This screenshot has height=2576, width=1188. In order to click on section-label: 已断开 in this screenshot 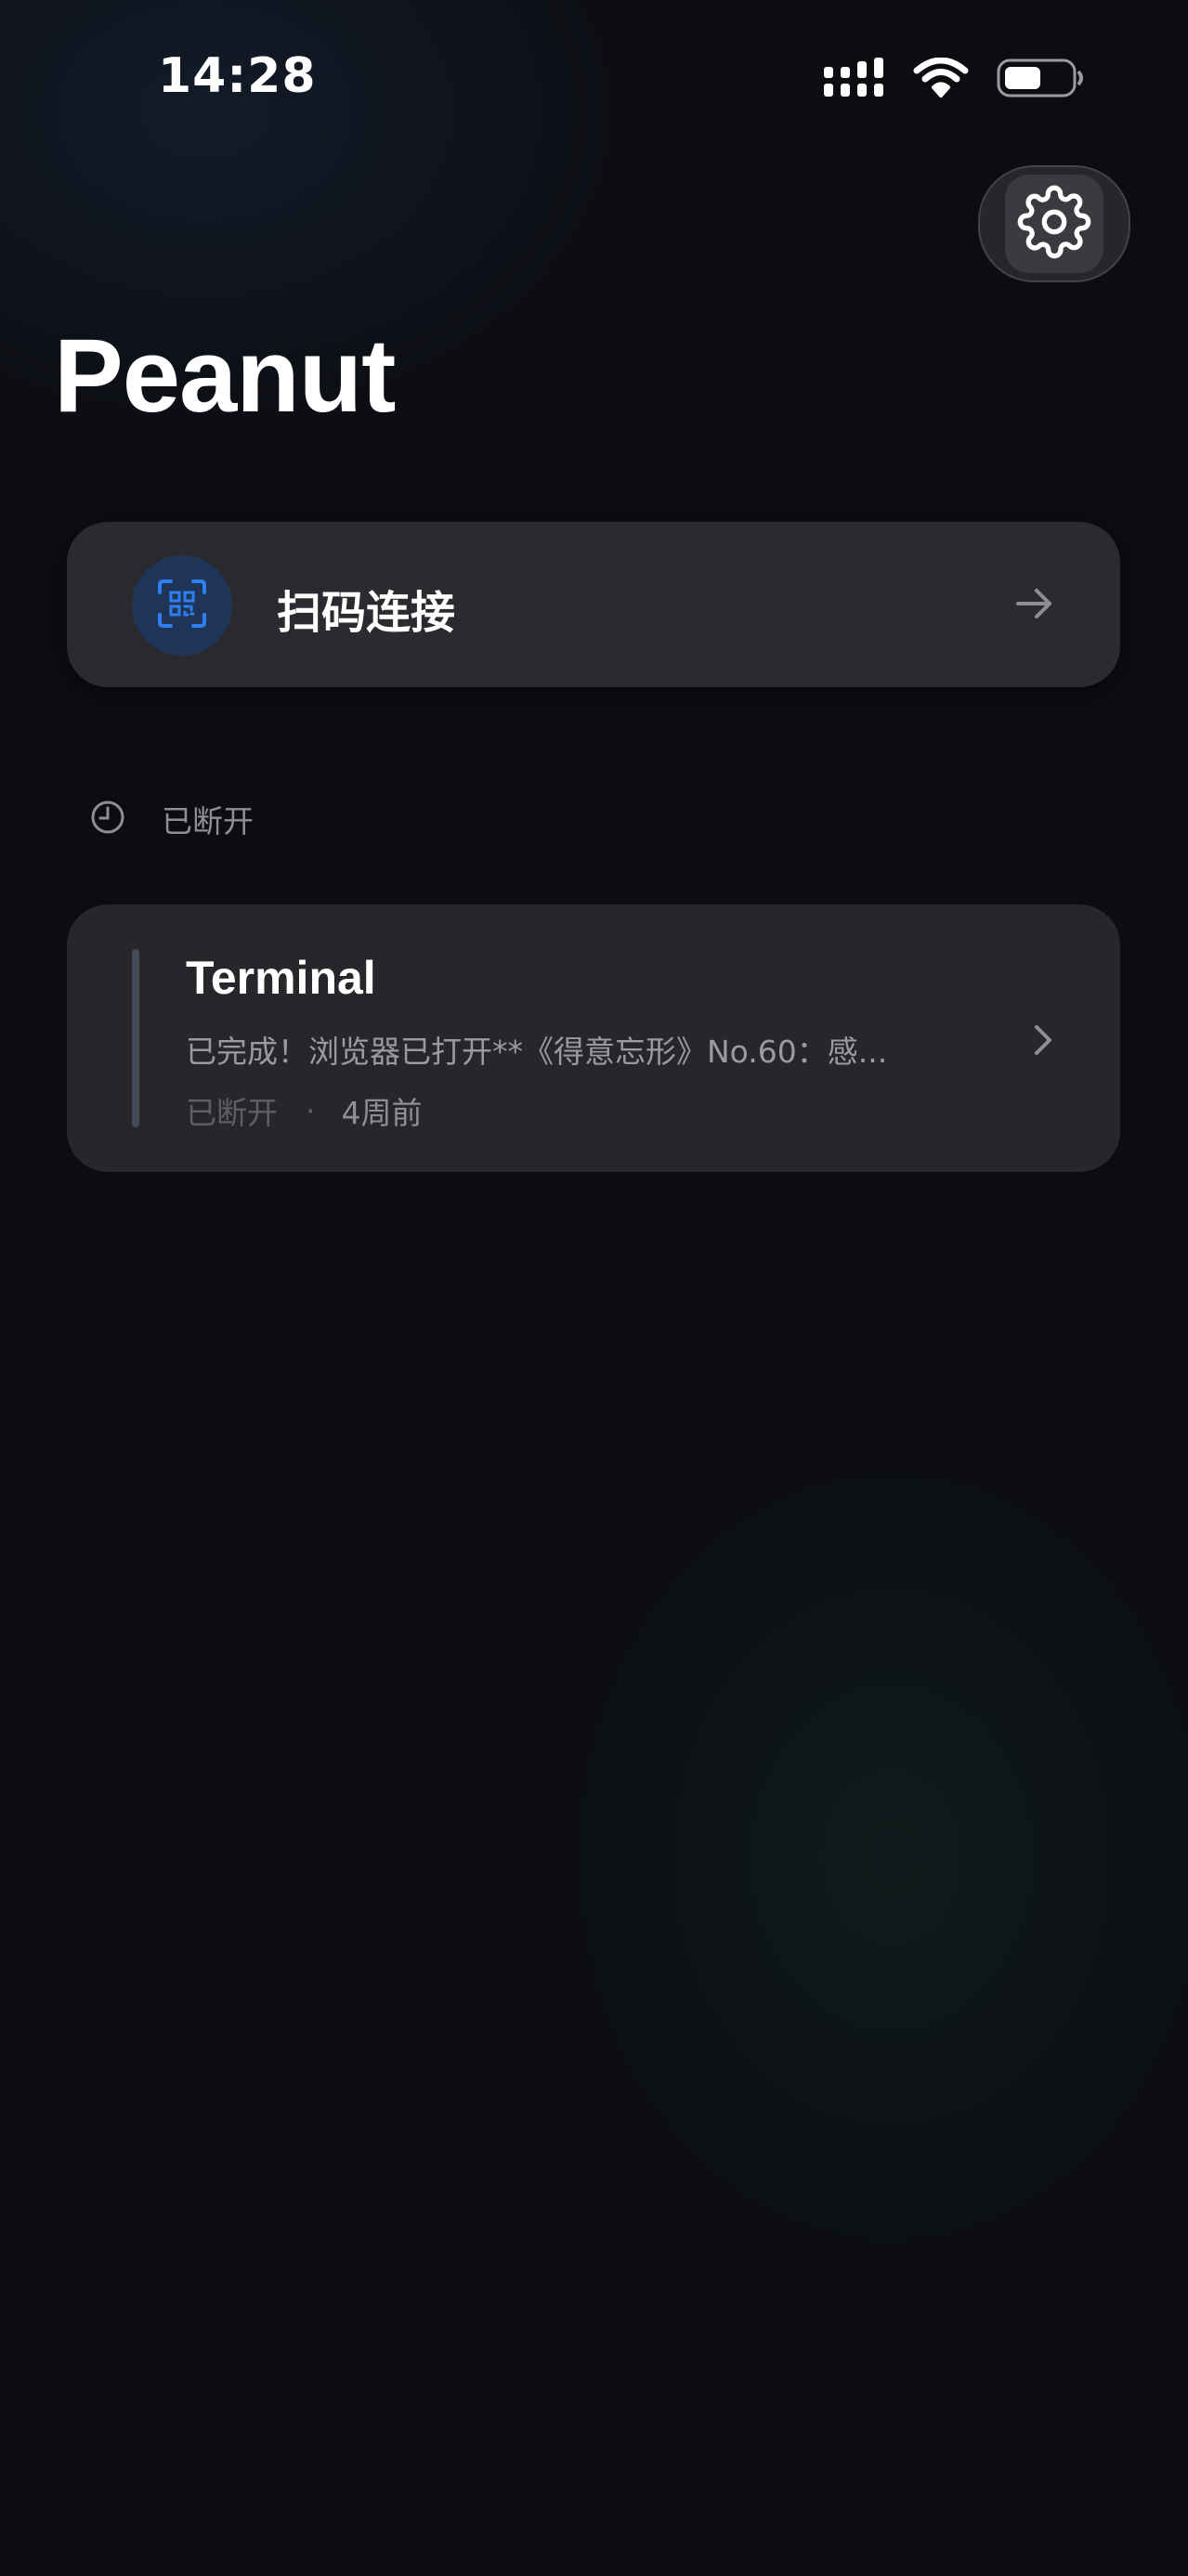, I will do `click(208, 821)`.